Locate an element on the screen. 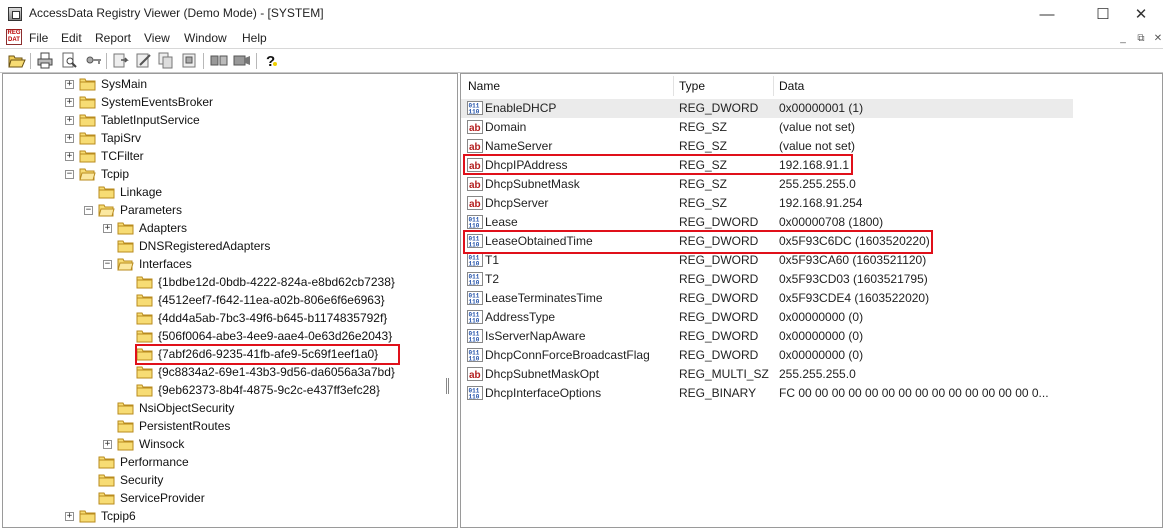 This screenshot has width=1163, height=530. menu-view: View is located at coordinates (157, 38).